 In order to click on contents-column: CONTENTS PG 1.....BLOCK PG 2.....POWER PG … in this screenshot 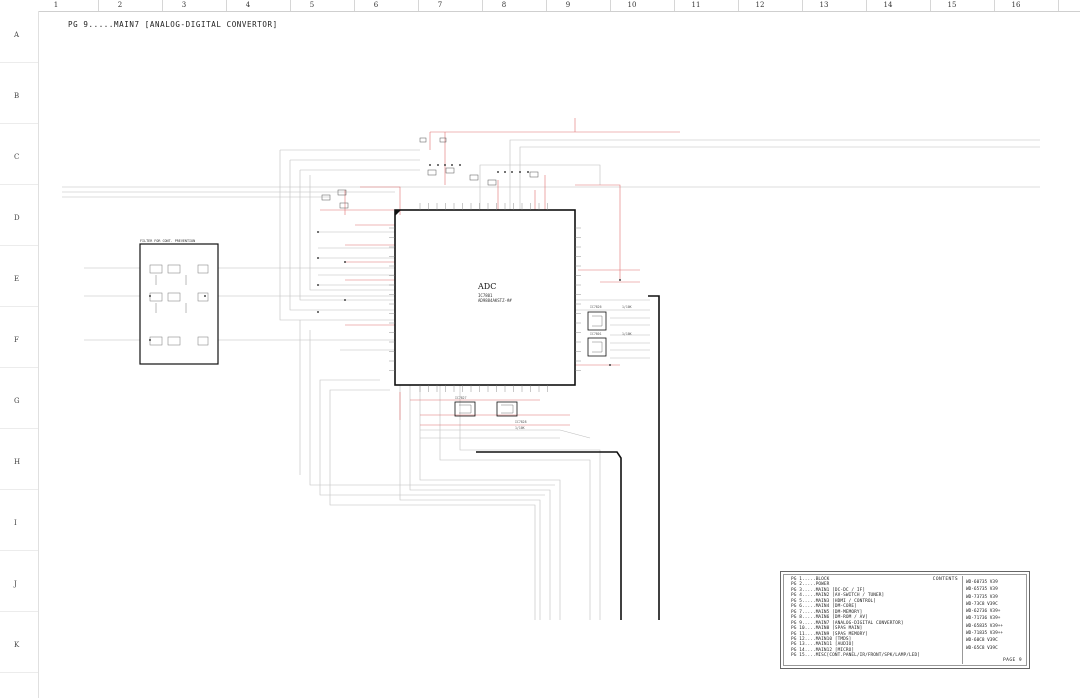, I will do `click(874, 620)`.